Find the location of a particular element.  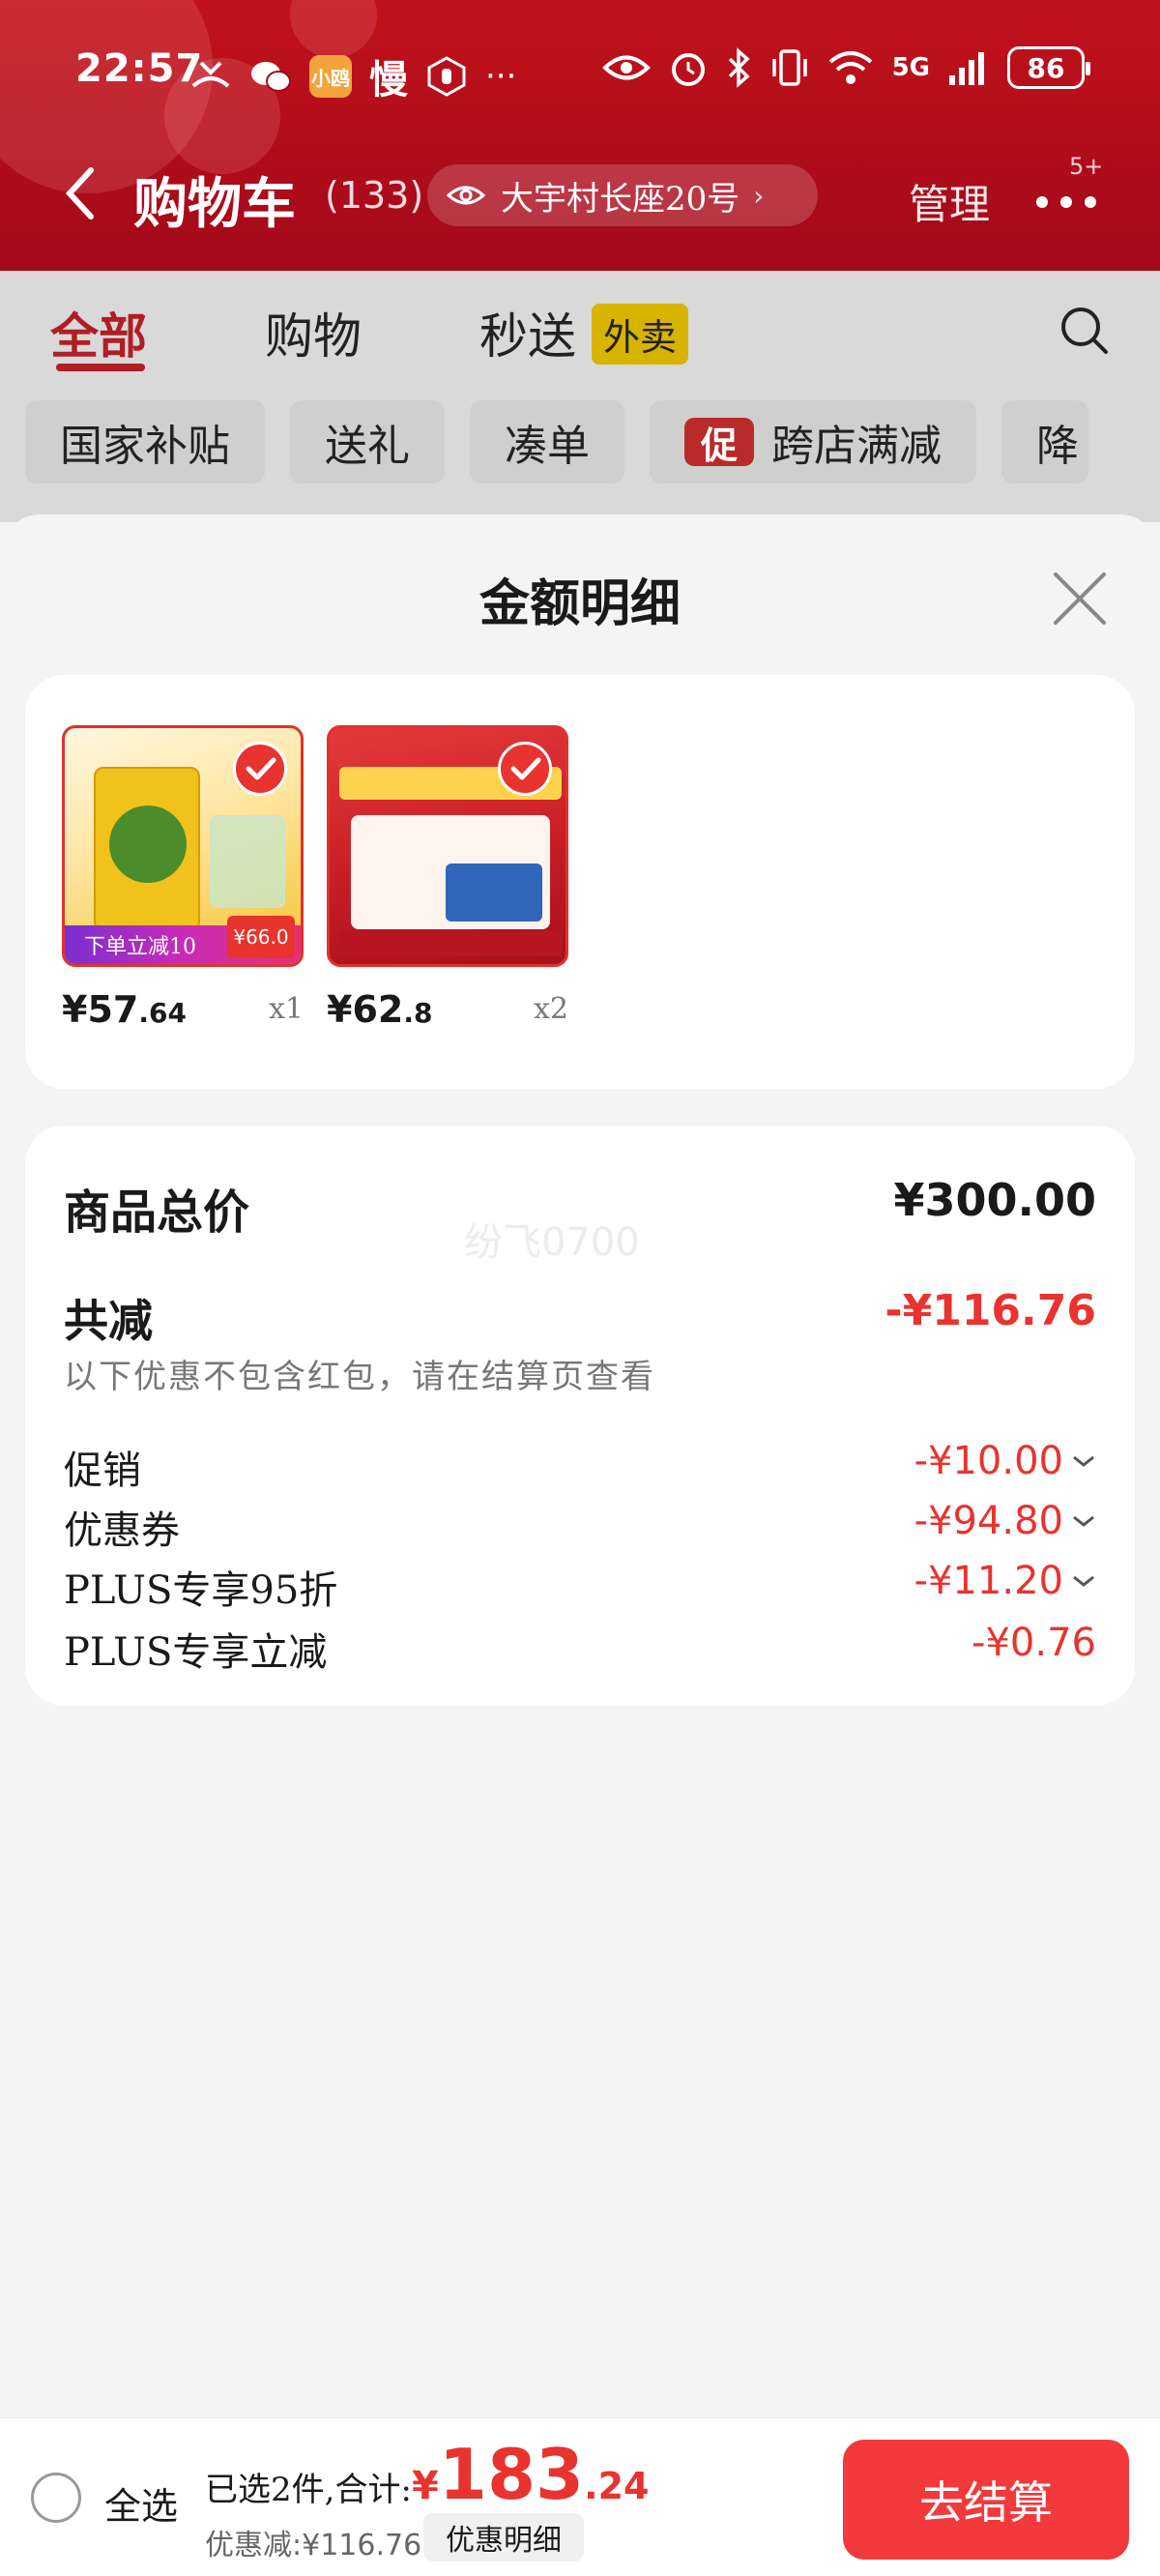

product-price-dec: .64 is located at coordinates (163, 1013).